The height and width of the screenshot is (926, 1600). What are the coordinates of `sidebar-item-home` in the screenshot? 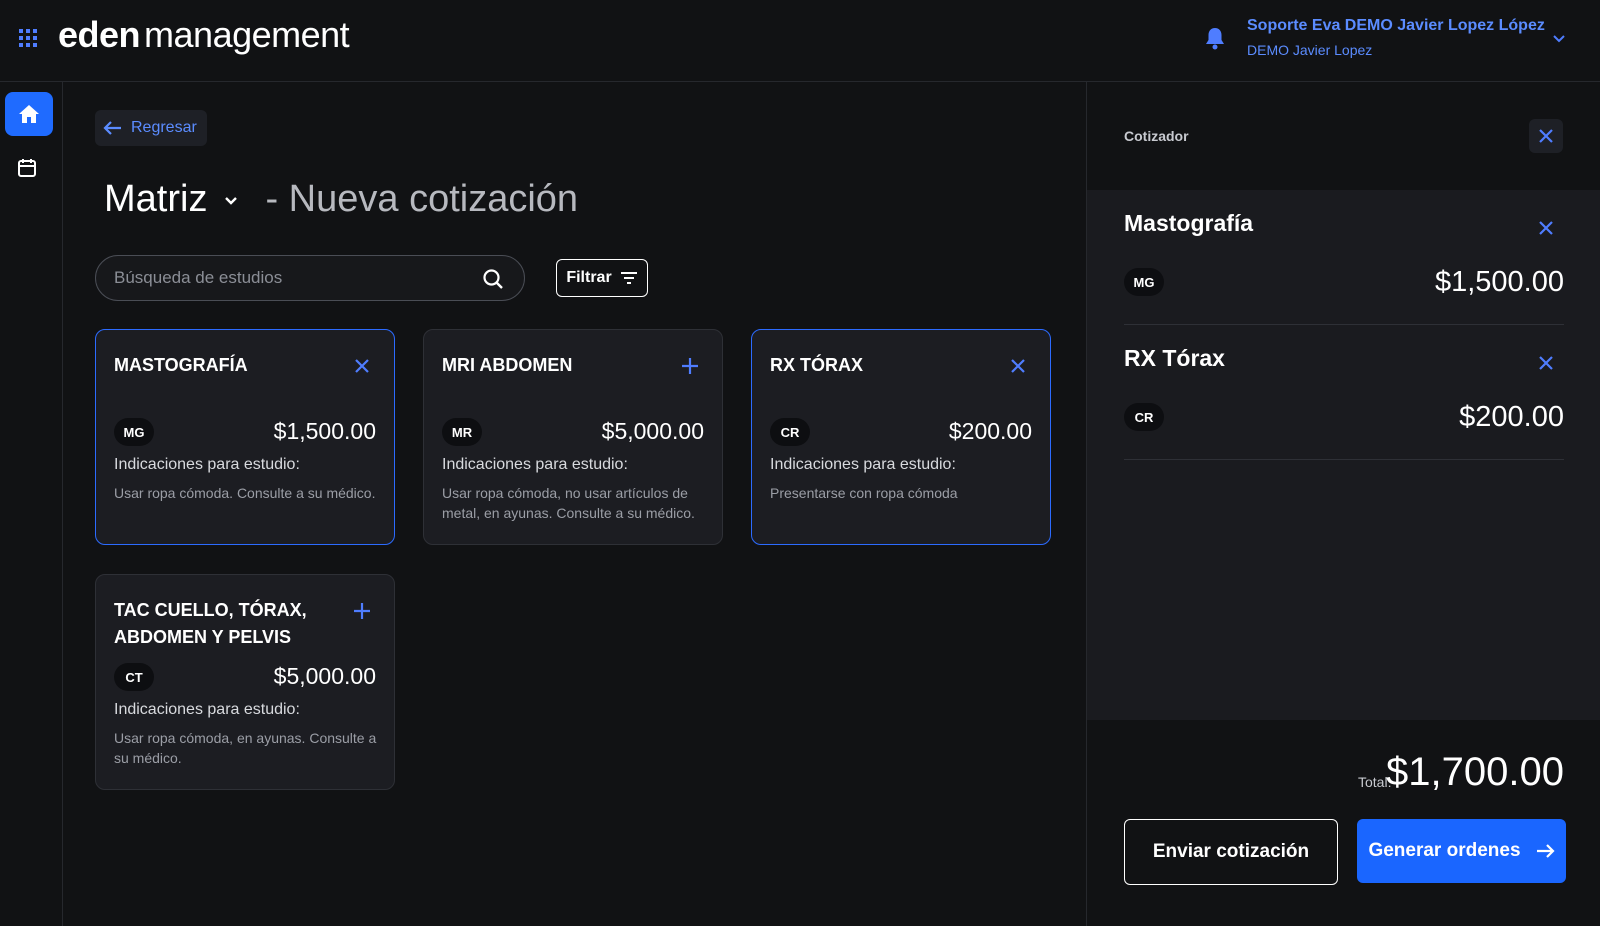 It's located at (29, 114).